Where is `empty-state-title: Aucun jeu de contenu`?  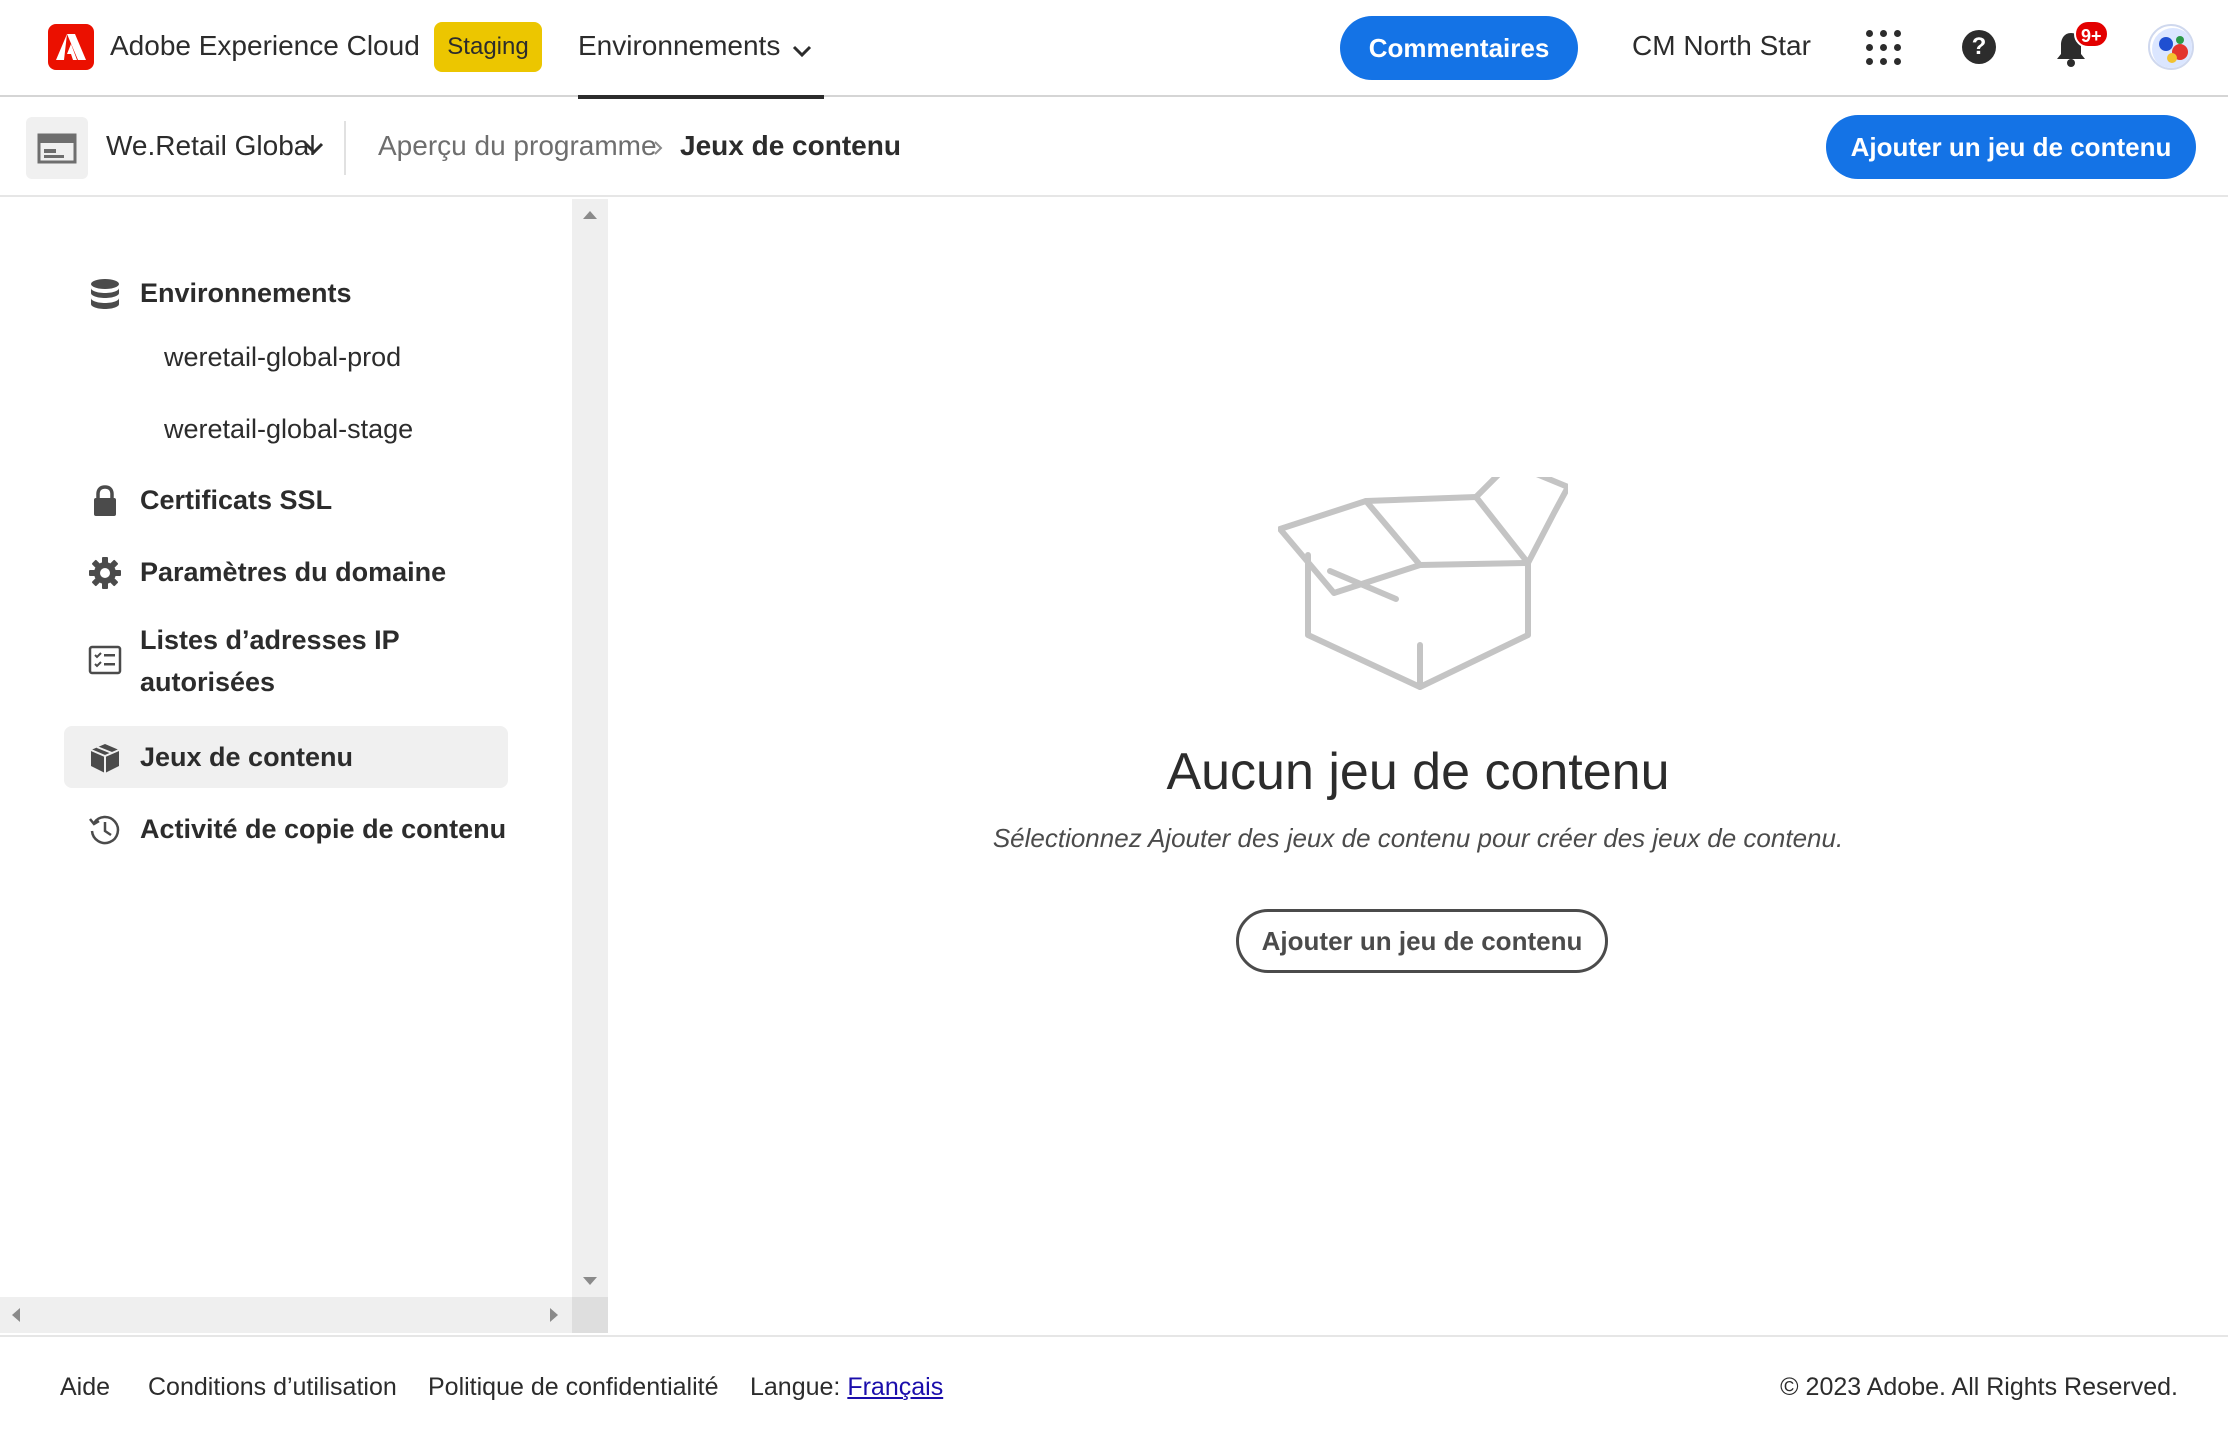 empty-state-title: Aucun jeu de contenu is located at coordinates (1418, 772).